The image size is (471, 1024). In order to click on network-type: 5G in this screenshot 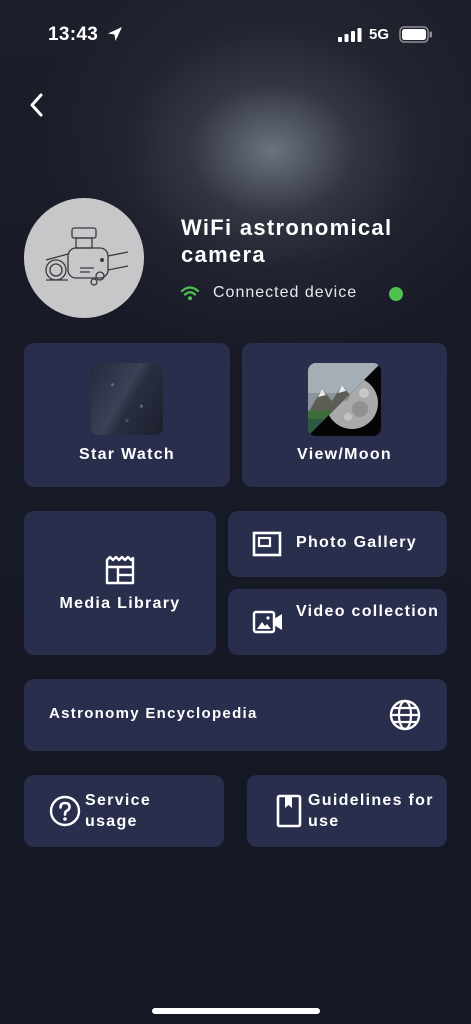, I will do `click(379, 34)`.